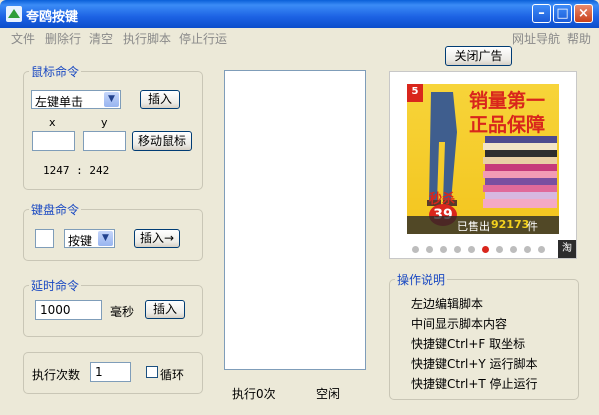  I want to click on exec-count-status: 执行0次, so click(254, 394).